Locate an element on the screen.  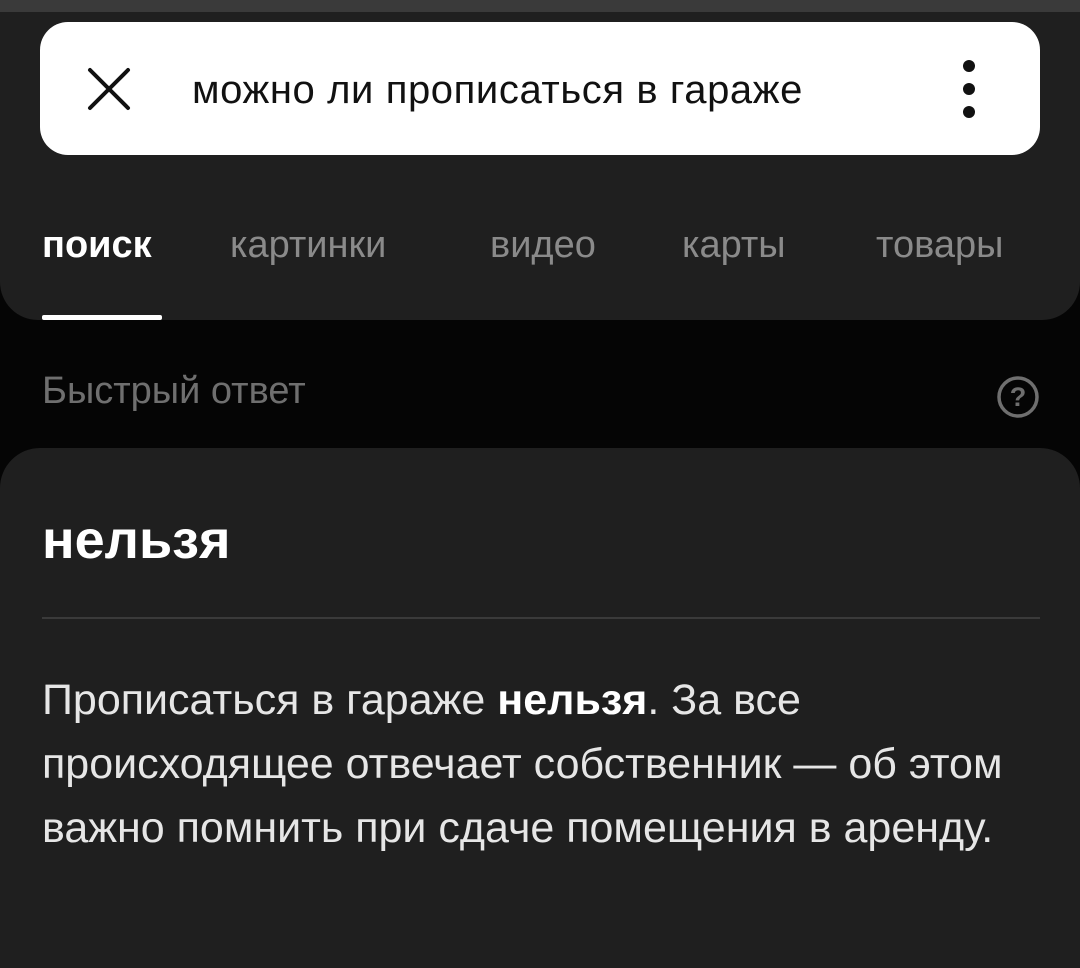
search-query: можно ли прописаться в гараже is located at coordinates (497, 90).